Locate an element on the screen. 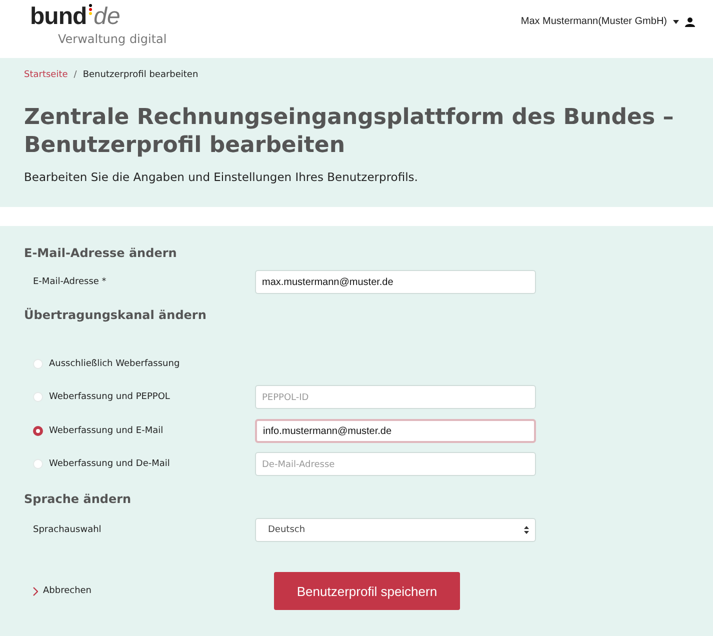 The width and height of the screenshot is (713, 636). cancel-link: Abbrechen is located at coordinates (139, 591).